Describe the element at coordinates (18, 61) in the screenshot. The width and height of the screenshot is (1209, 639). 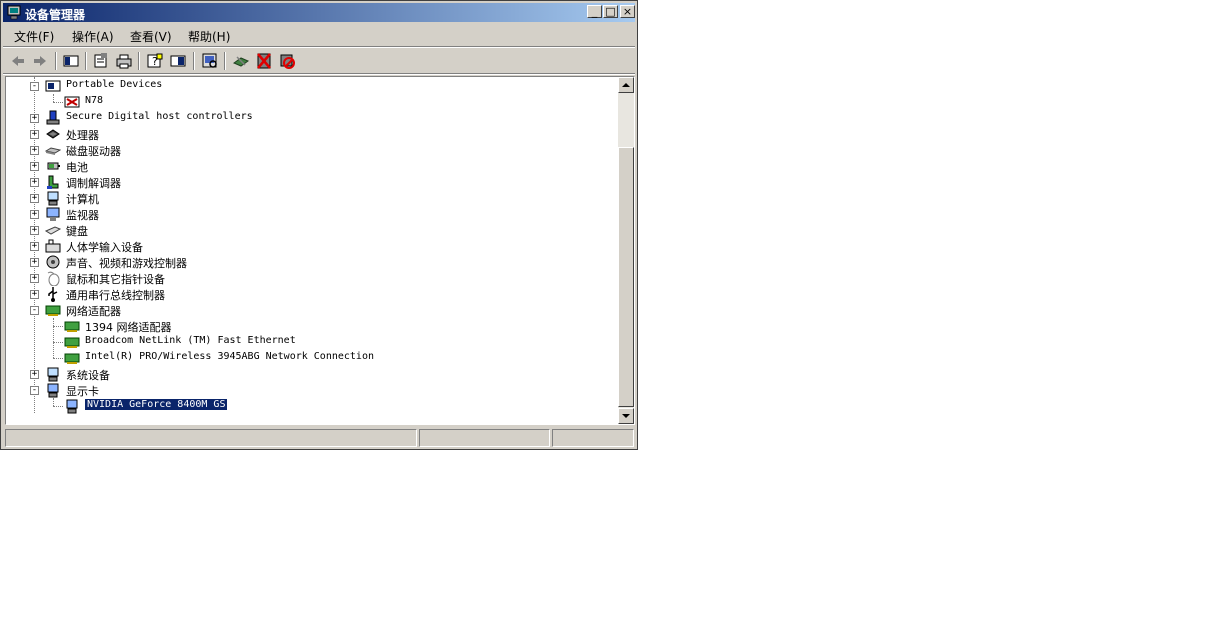
I see `back-icon` at that location.